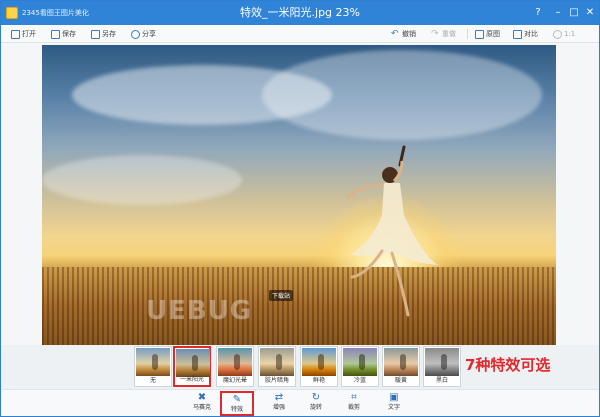 The height and width of the screenshot is (417, 600). Describe the element at coordinates (508, 365) in the screenshot. I see `promo-caption: 7种特效可选` at that location.